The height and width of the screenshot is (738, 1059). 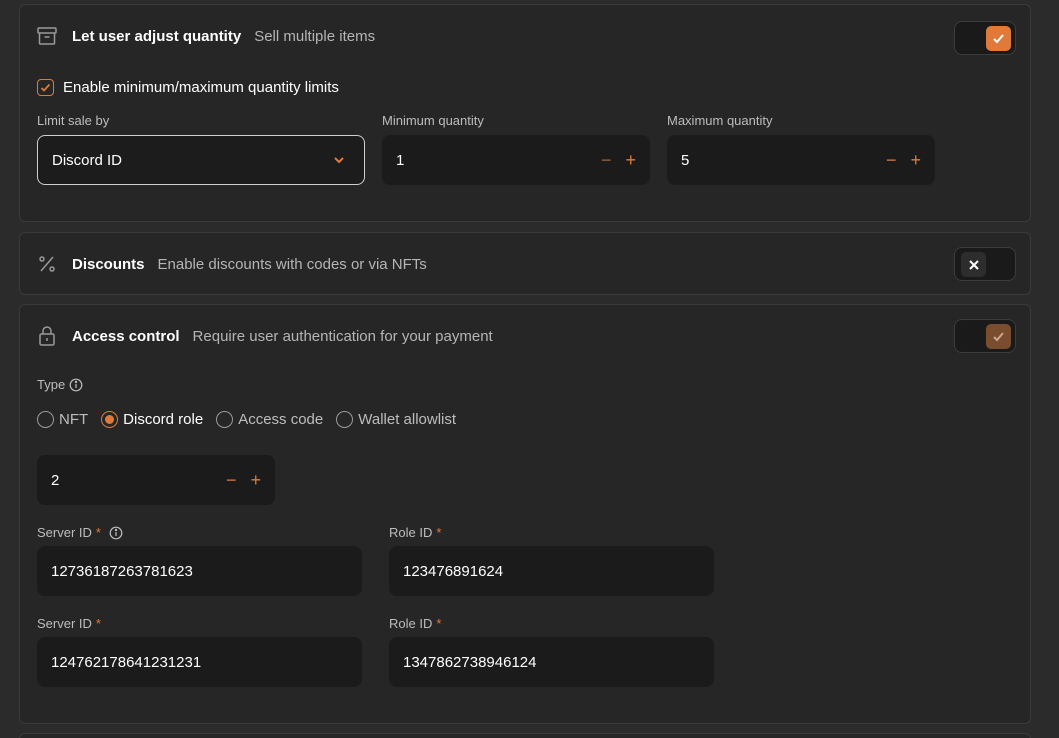 I want to click on quantity-subtitle: Sell multiple items, so click(x=315, y=36).